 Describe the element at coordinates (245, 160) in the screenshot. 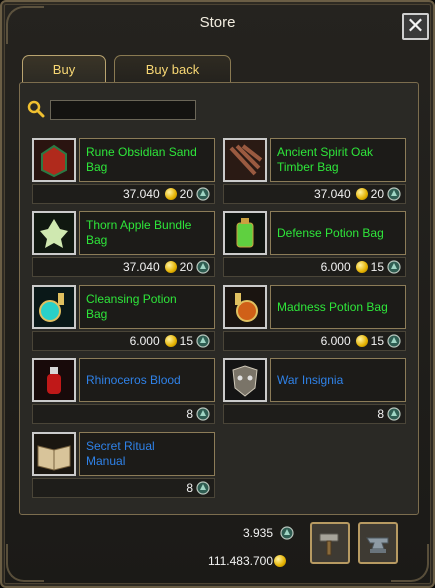

I see `oak-timber-bag-icon` at that location.